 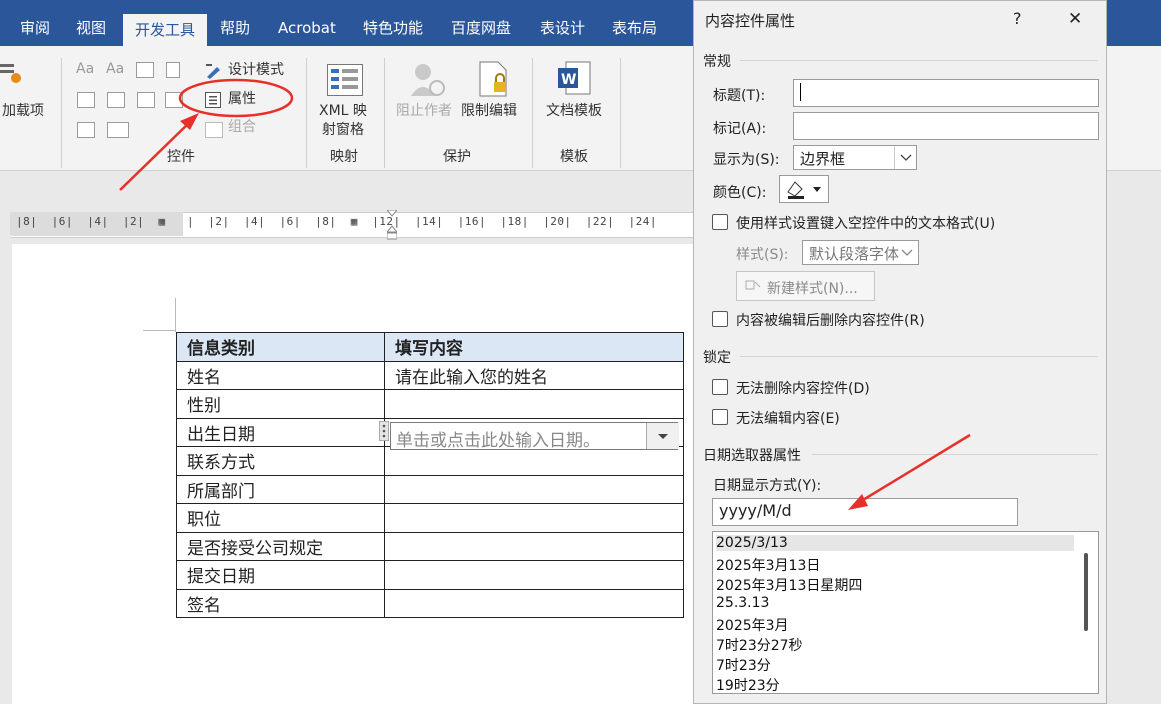 What do you see at coordinates (914, 469) in the screenshot?
I see `arrow-to-date-format` at bounding box center [914, 469].